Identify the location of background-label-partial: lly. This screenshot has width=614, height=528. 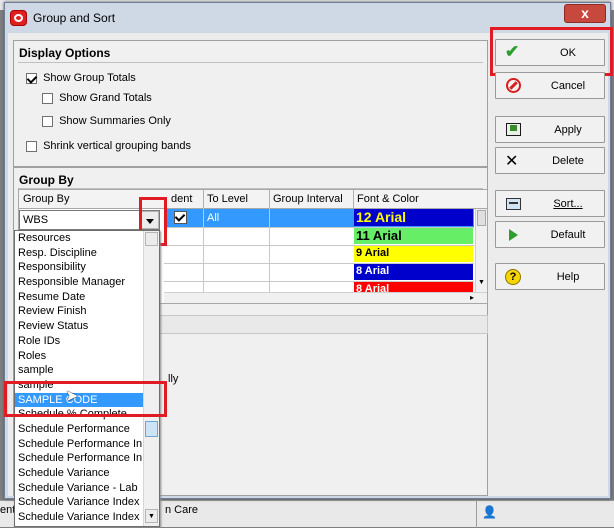
(173, 379).